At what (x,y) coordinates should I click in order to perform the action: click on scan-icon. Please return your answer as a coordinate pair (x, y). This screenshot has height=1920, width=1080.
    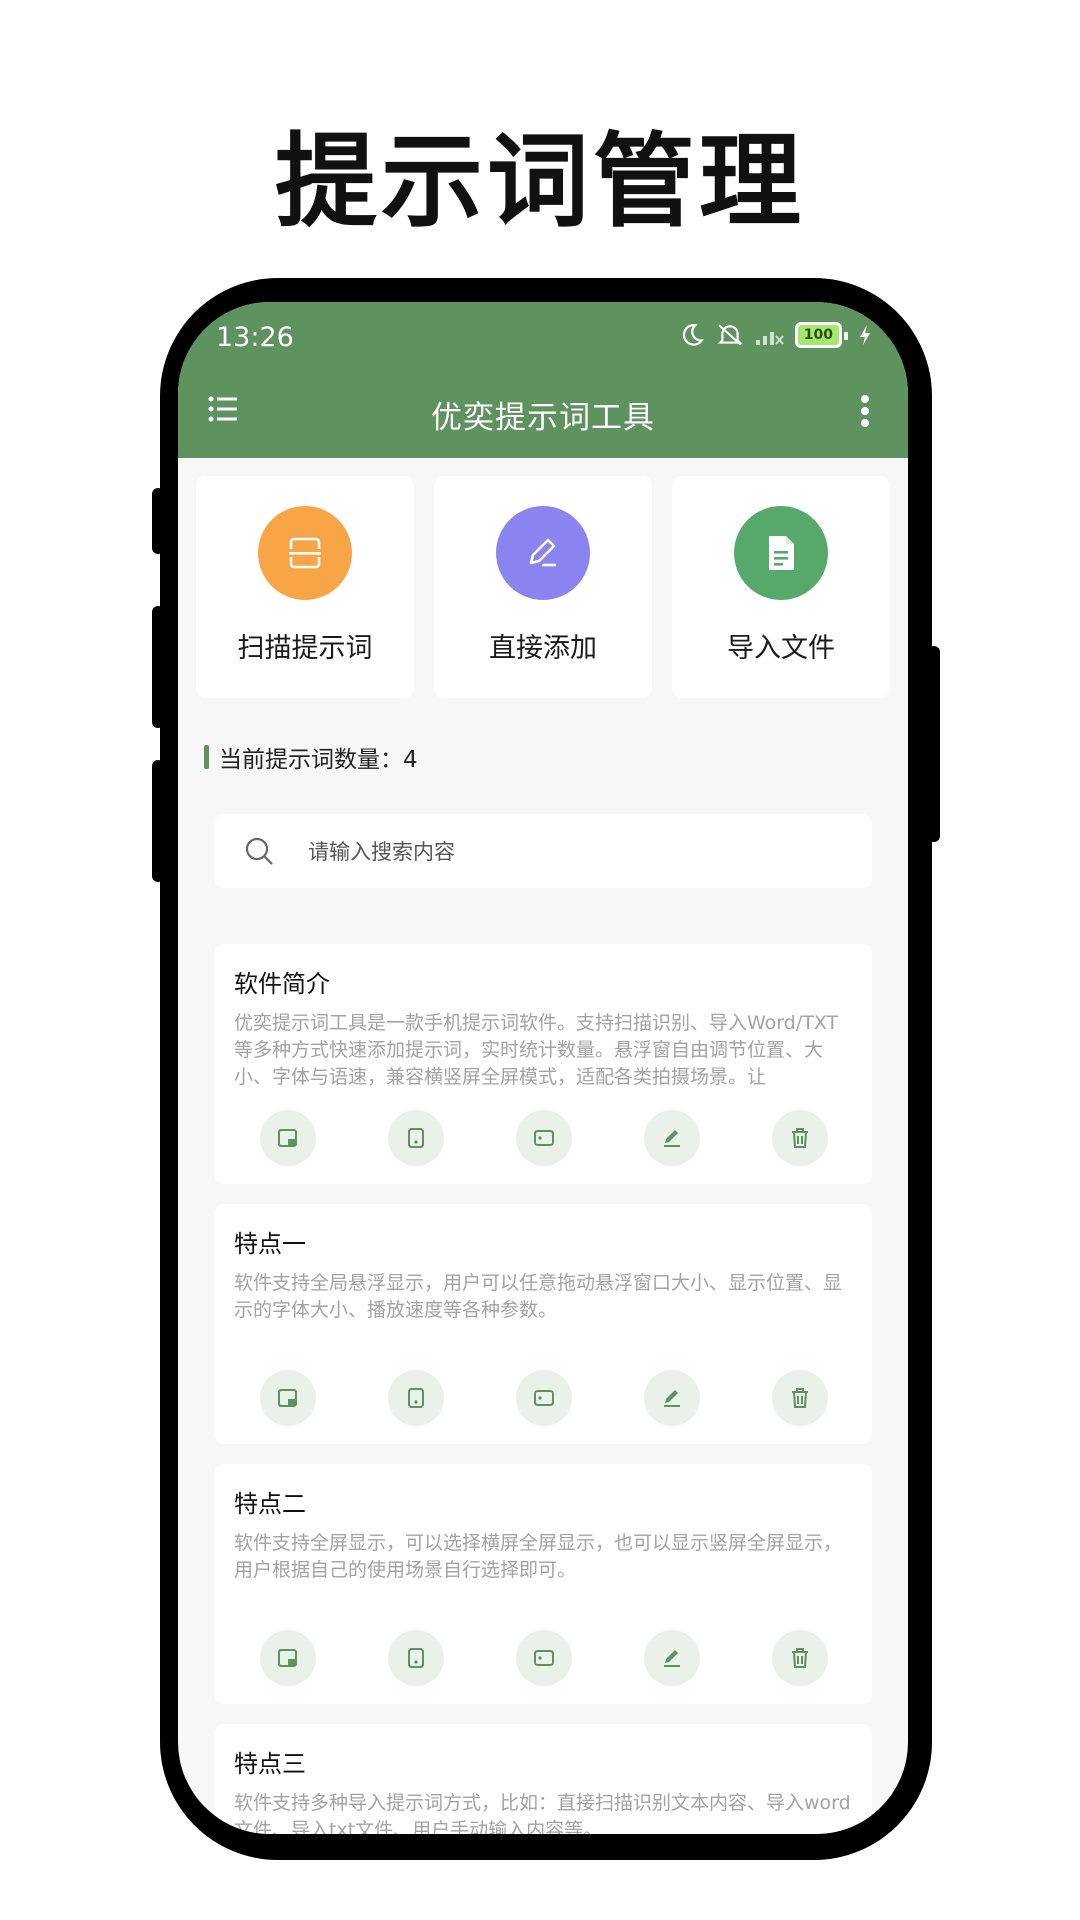
    Looking at the image, I should click on (305, 553).